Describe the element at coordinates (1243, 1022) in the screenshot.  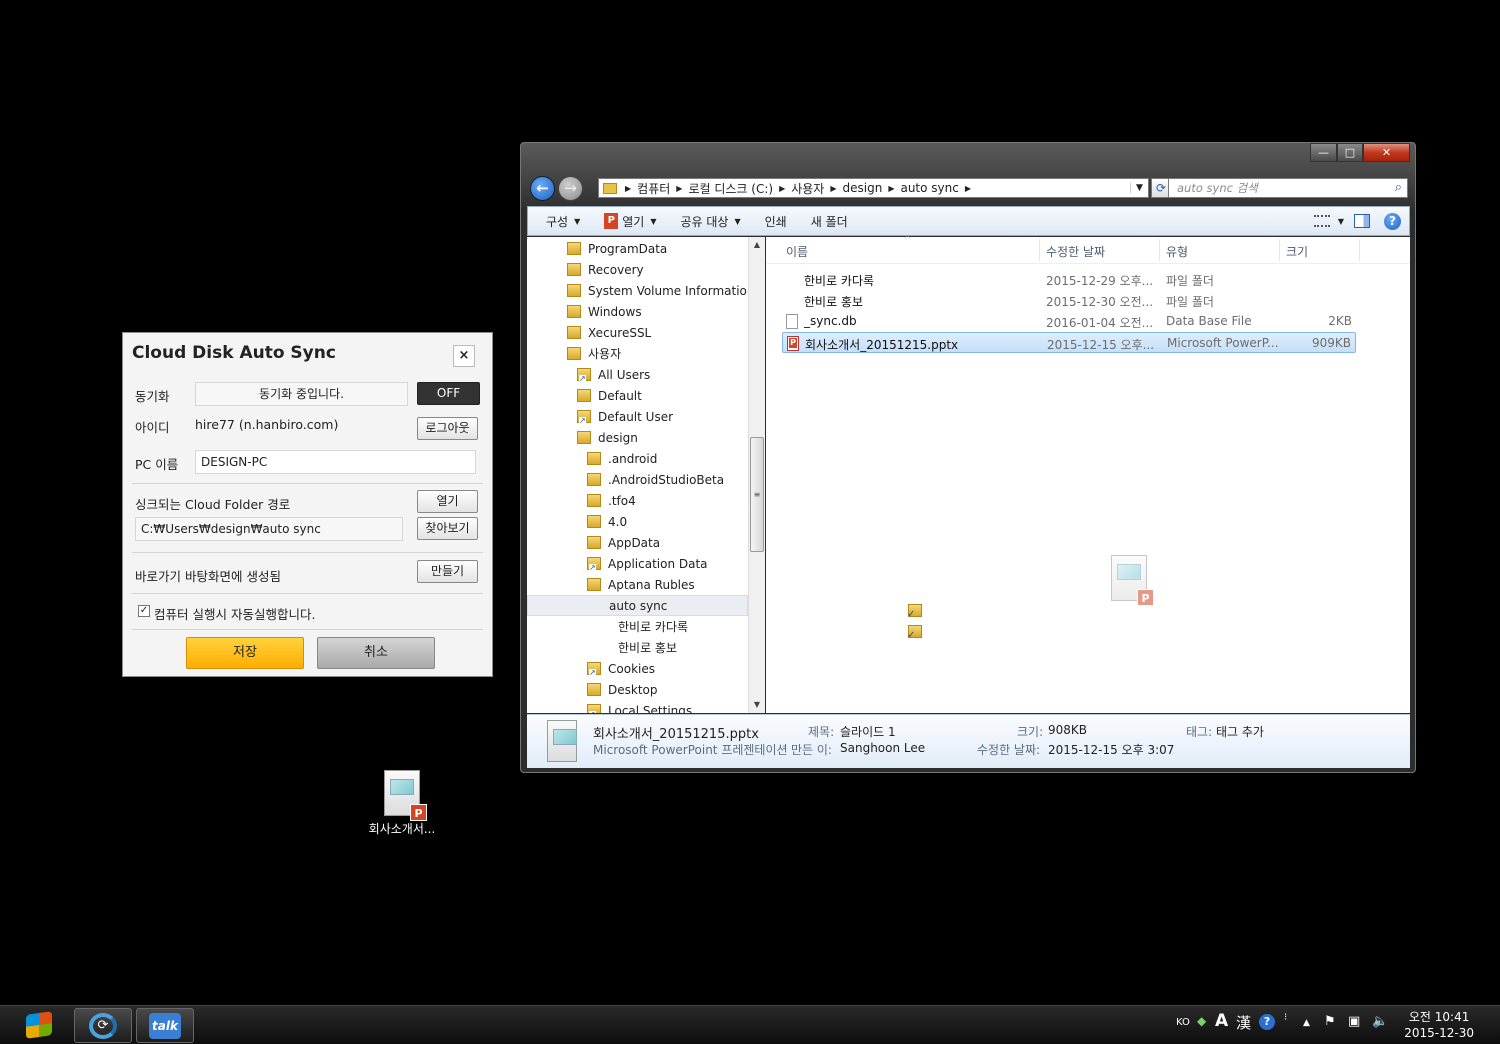
I see `ime-hanja-icon: 漢` at that location.